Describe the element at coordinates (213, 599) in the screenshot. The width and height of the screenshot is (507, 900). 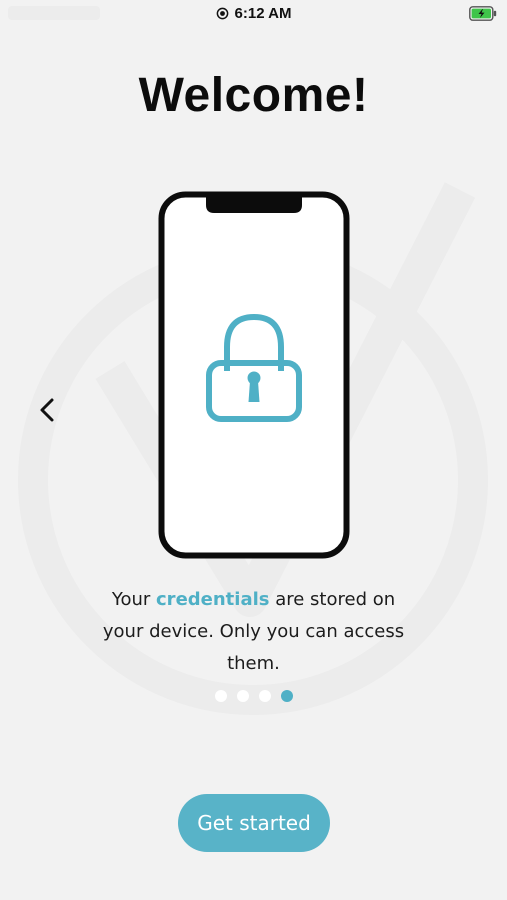
I see `description-highlight: credentials` at that location.